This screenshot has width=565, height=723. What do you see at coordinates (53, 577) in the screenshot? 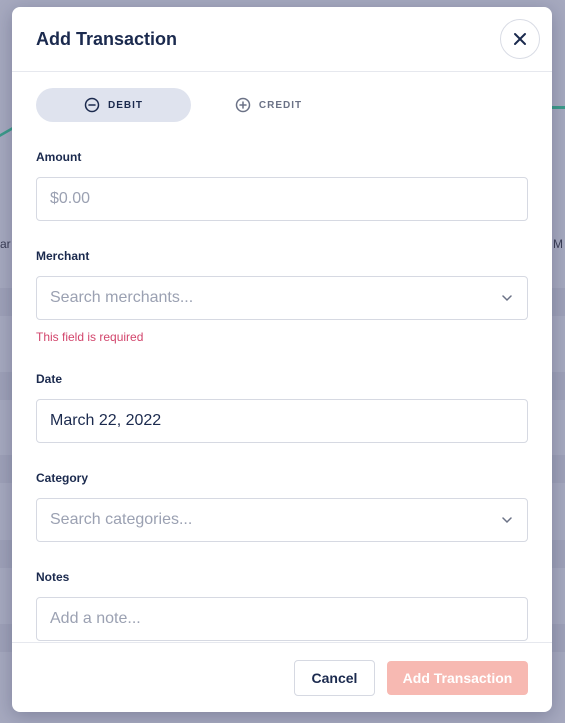
I see `notes-label: Notes` at bounding box center [53, 577].